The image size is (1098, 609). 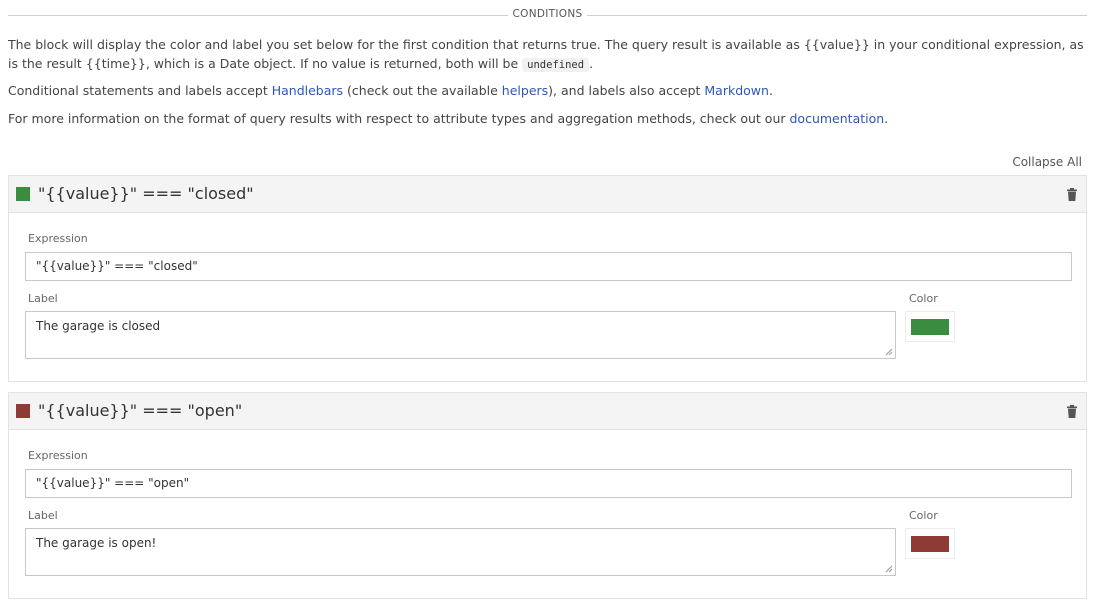 What do you see at coordinates (98, 326) in the screenshot?
I see `label-text: The garage is closed` at bounding box center [98, 326].